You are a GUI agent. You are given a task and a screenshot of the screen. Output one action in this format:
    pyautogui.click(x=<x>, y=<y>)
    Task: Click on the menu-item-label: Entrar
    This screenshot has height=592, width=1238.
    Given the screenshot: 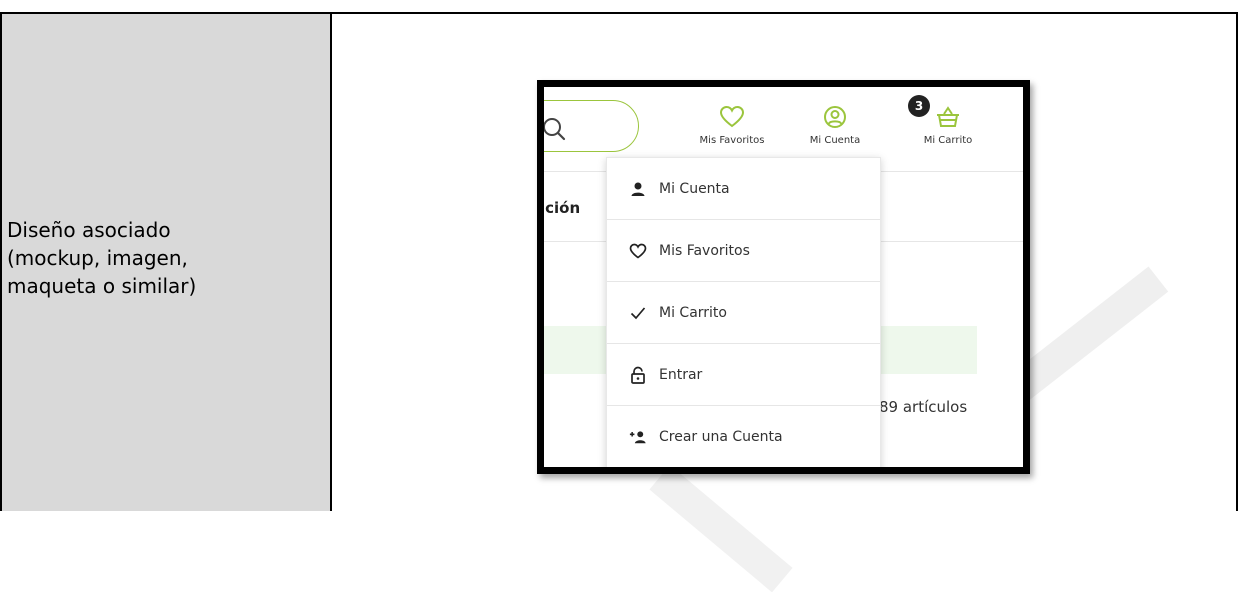 What is the action you would take?
    pyautogui.click(x=681, y=374)
    